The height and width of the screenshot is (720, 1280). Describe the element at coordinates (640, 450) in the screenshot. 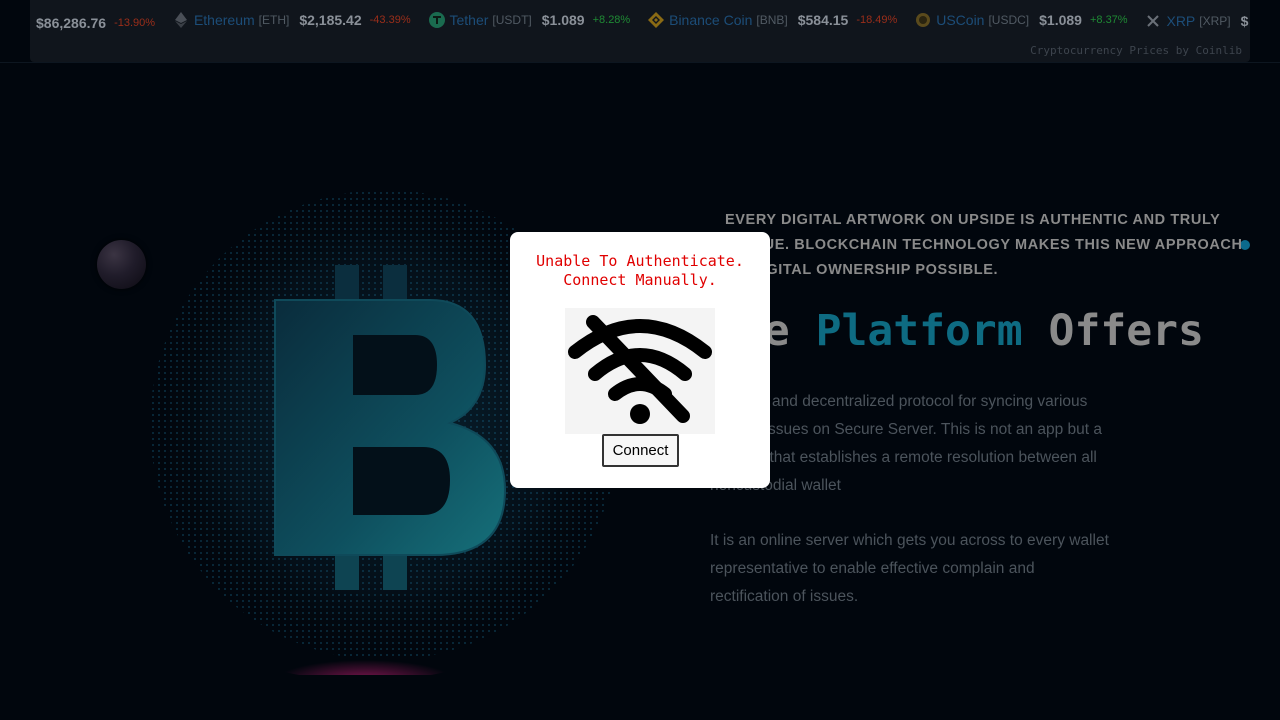

I see `connect-button: Connect` at that location.